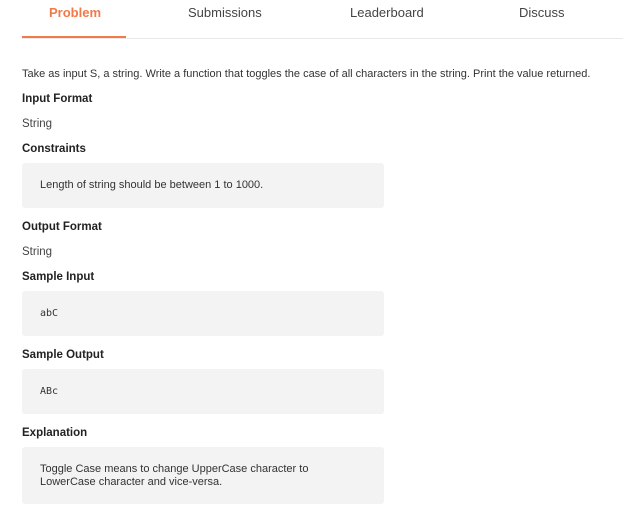 This screenshot has width=637, height=530. I want to click on input-format-value: String, so click(37, 124).